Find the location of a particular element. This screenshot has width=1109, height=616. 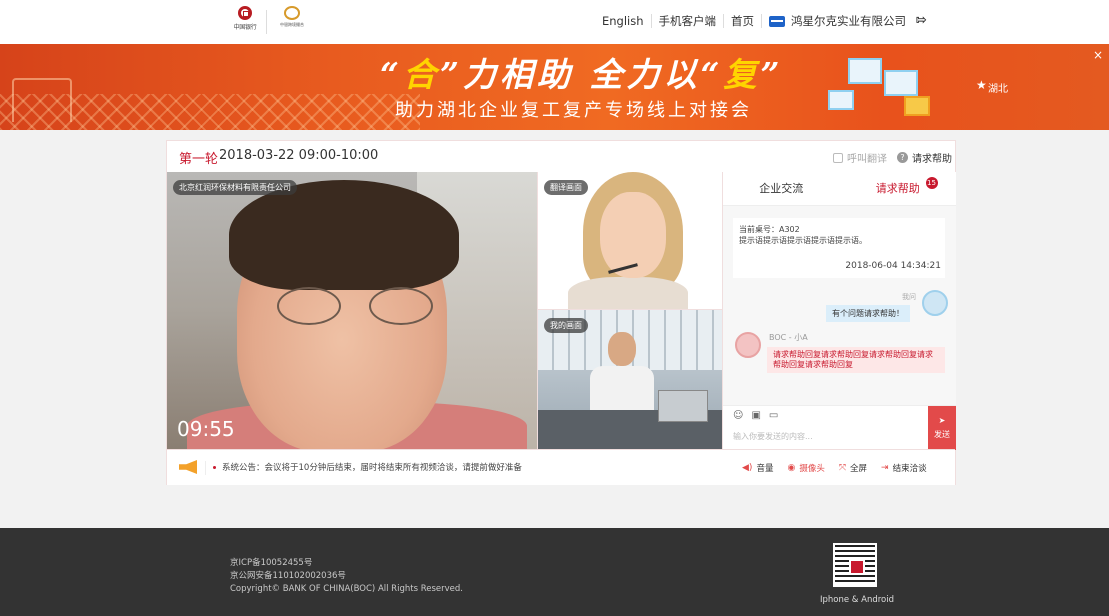

banner-close-icon: × is located at coordinates (1098, 55).